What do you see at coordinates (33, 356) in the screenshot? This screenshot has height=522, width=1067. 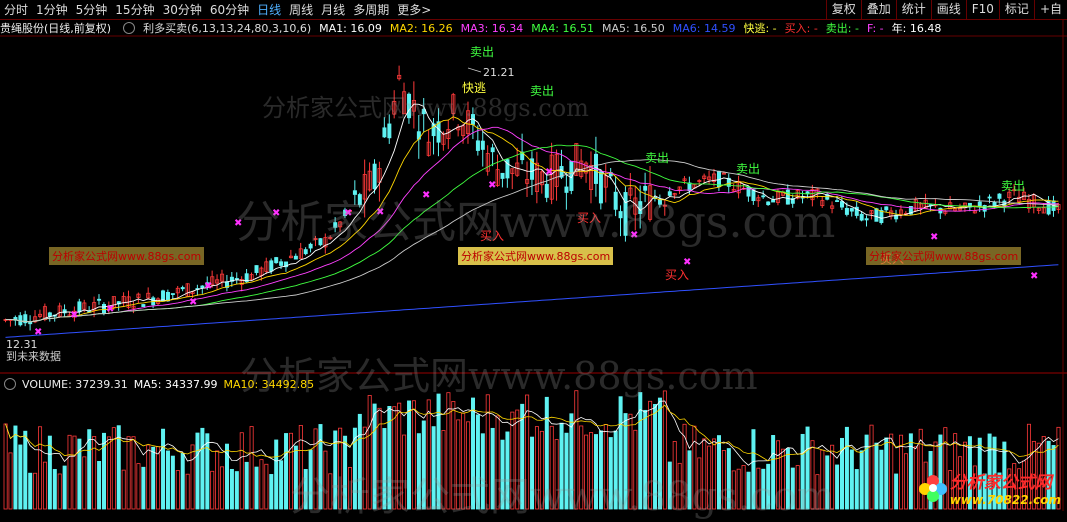 I see `future-data-label: 到未来数据` at bounding box center [33, 356].